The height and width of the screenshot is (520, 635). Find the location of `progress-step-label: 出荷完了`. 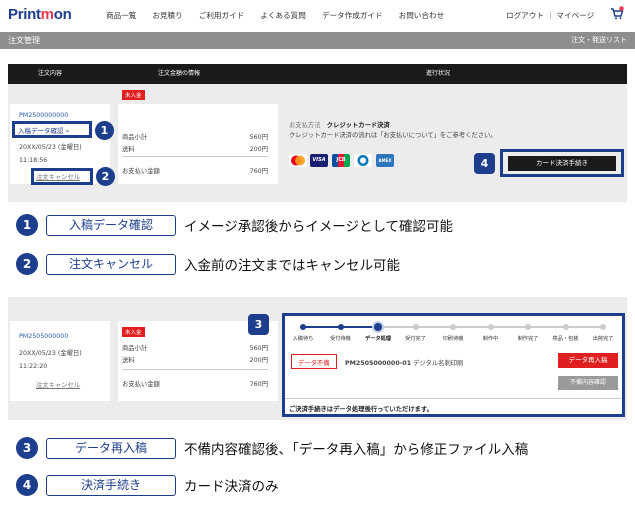

progress-step-label: 出荷完了 is located at coordinates (603, 339).